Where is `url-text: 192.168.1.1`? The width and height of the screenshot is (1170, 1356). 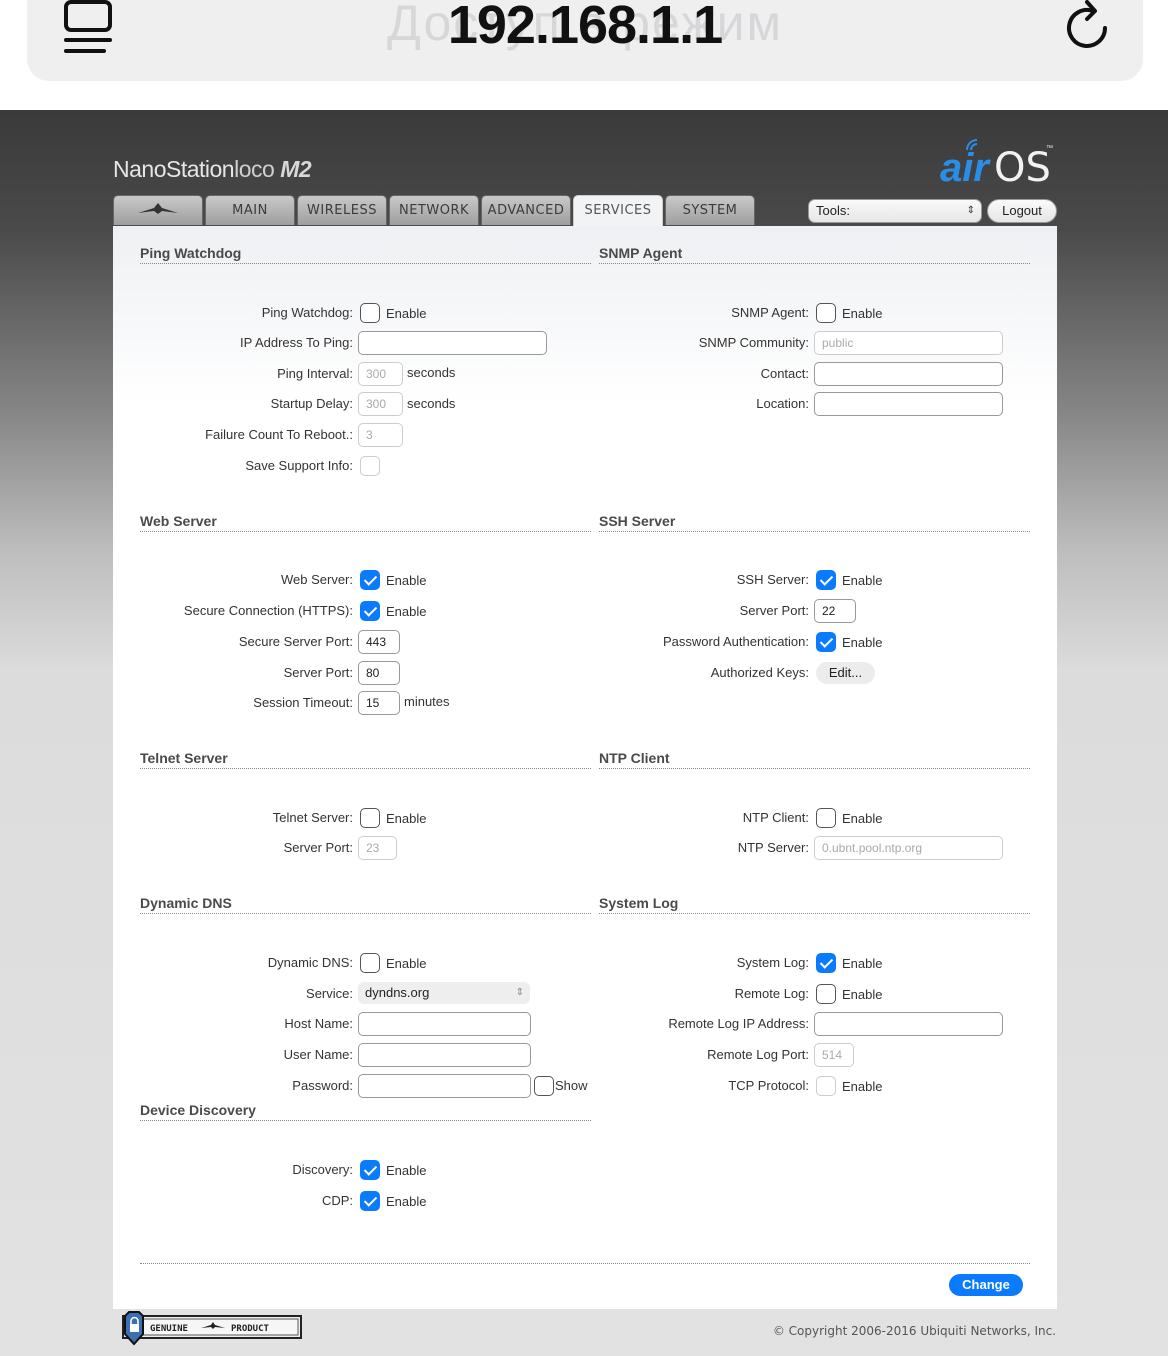 url-text: 192.168.1.1 is located at coordinates (585, 28).